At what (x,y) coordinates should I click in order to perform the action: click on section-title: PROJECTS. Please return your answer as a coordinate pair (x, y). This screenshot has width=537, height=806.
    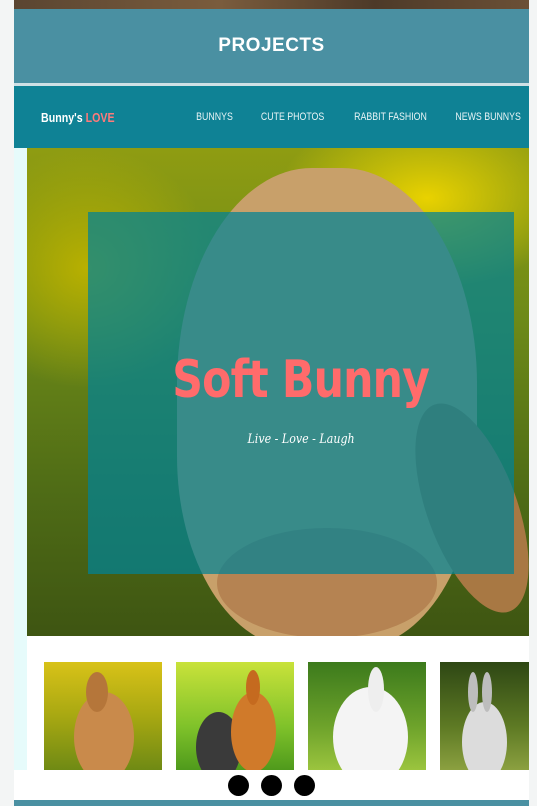
    Looking at the image, I should click on (271, 45).